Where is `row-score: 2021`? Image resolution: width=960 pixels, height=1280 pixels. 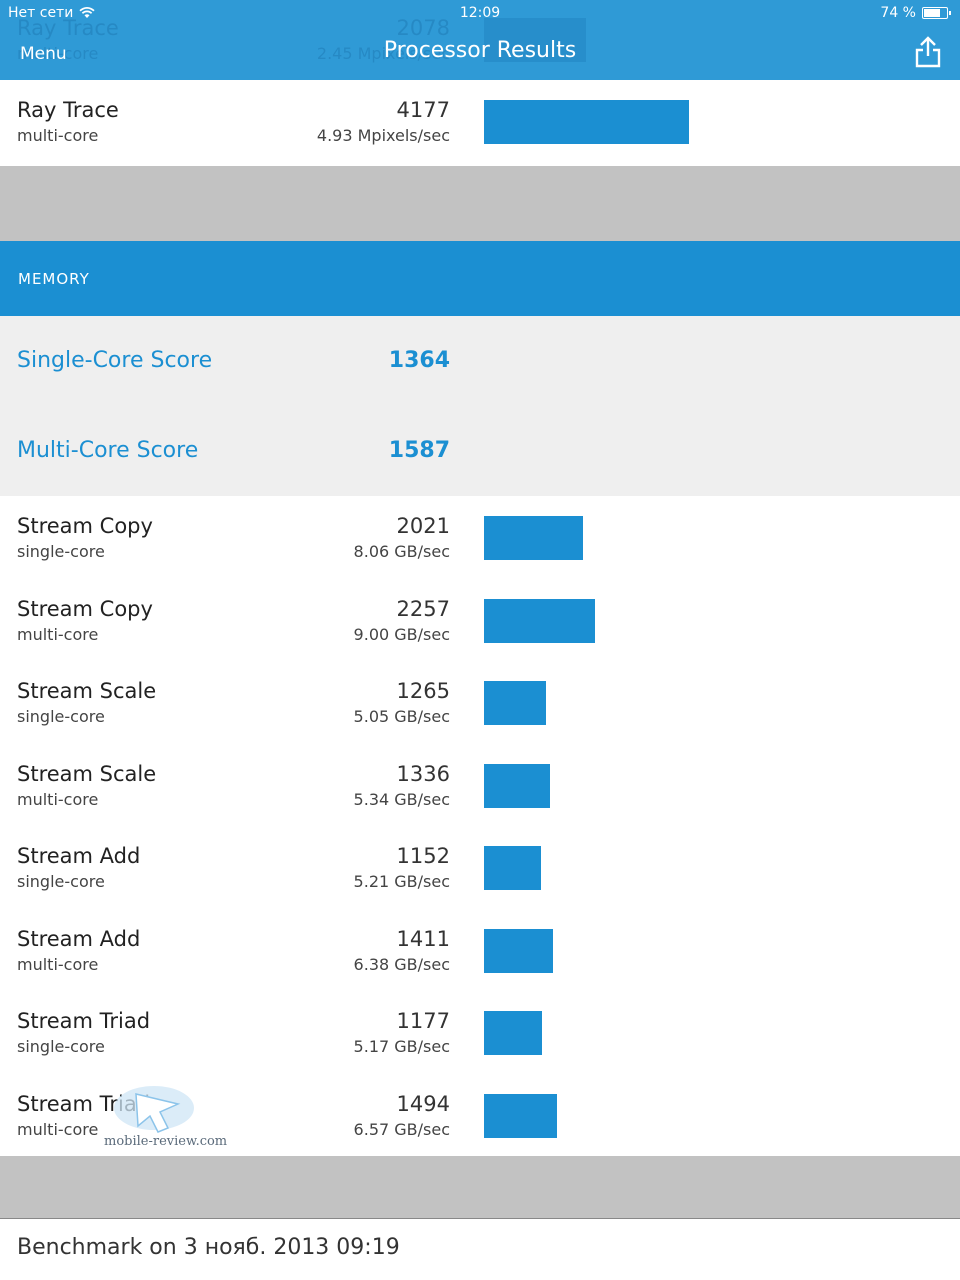
row-score: 2021 is located at coordinates (423, 526).